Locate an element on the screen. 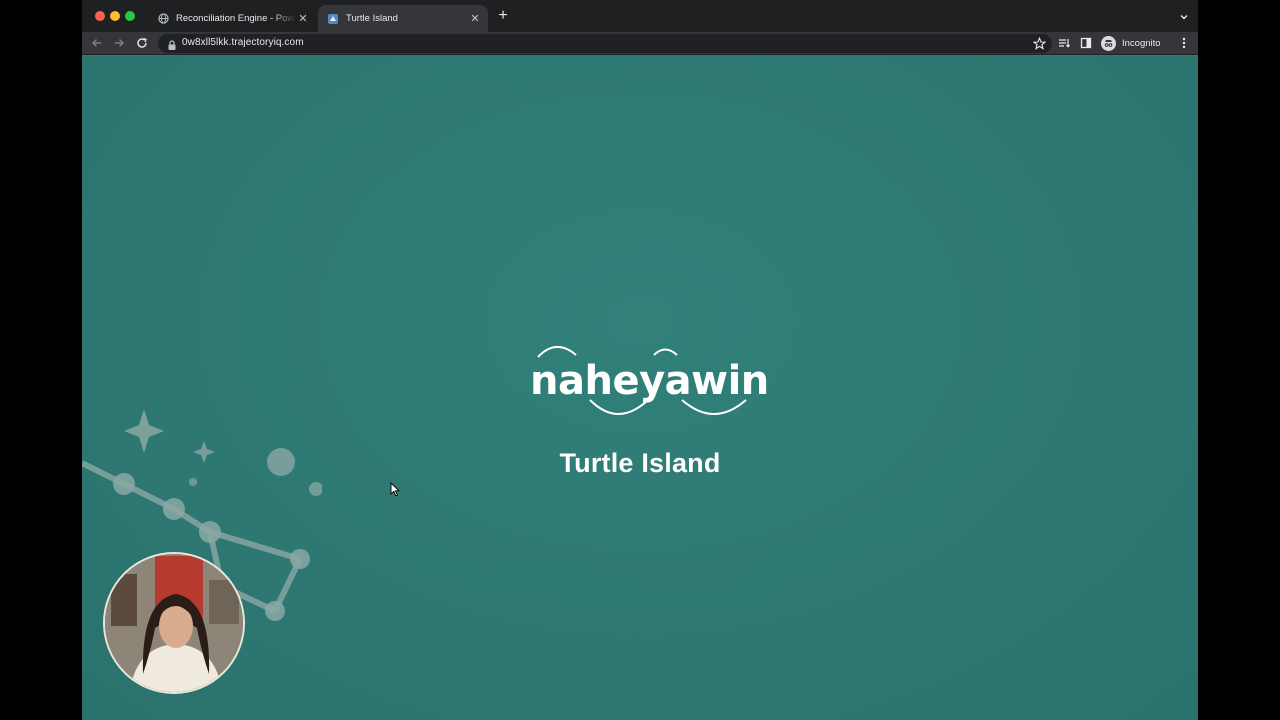  profile-label: Incognito is located at coordinates (1141, 43).